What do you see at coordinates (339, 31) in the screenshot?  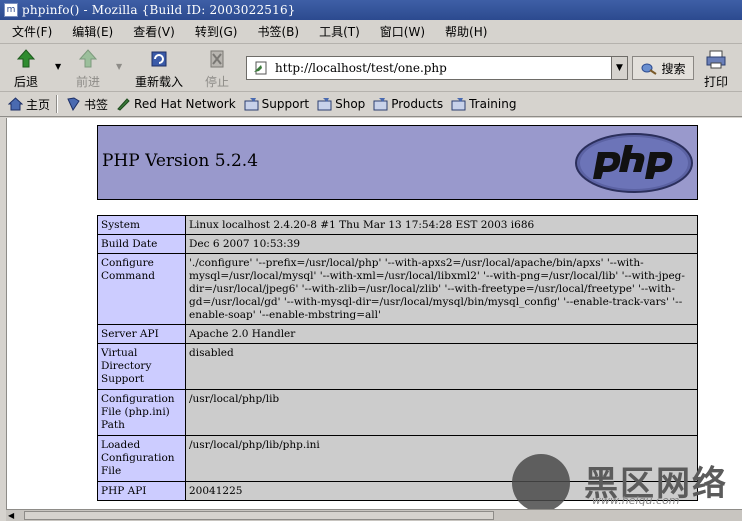 I see `menu-tools: 工具(T)` at bounding box center [339, 31].